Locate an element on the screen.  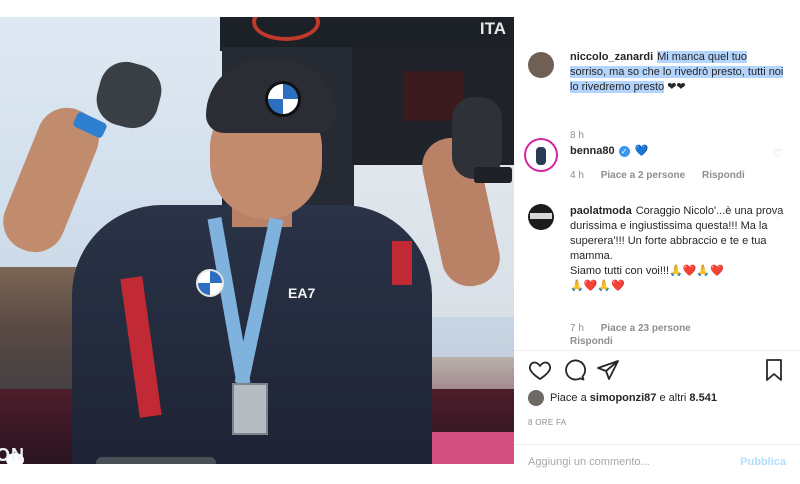
bottom-banner-text: ON is located at coordinates (12, 454).